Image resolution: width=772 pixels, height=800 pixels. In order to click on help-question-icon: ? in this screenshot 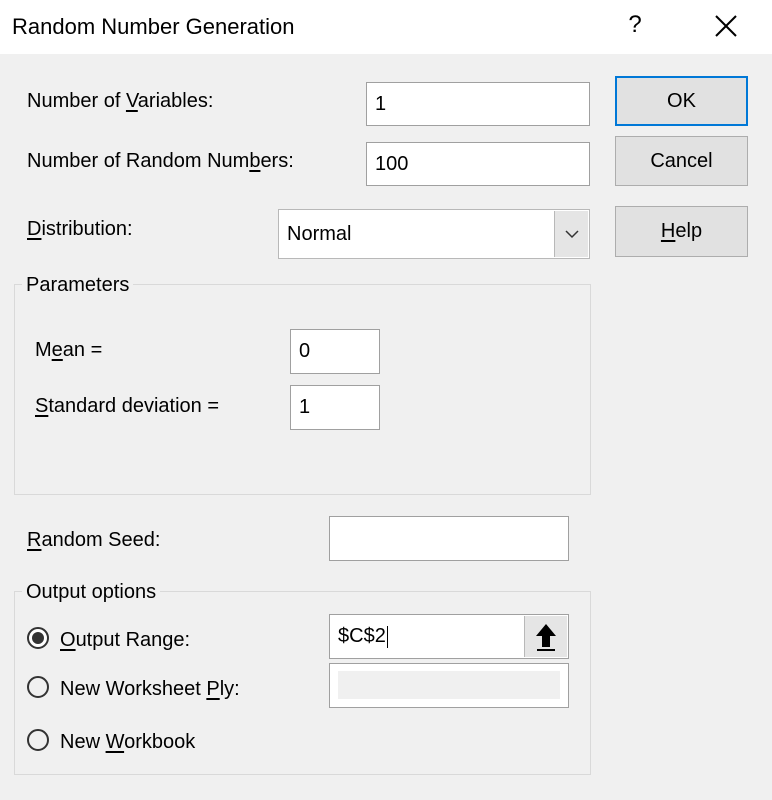, I will do `click(635, 25)`.